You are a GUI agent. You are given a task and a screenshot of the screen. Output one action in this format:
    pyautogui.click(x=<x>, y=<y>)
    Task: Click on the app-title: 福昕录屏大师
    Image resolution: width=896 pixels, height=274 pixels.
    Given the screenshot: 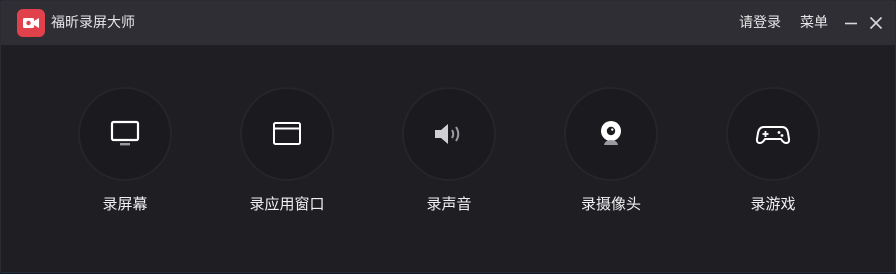 What is the action you would take?
    pyautogui.click(x=93, y=23)
    